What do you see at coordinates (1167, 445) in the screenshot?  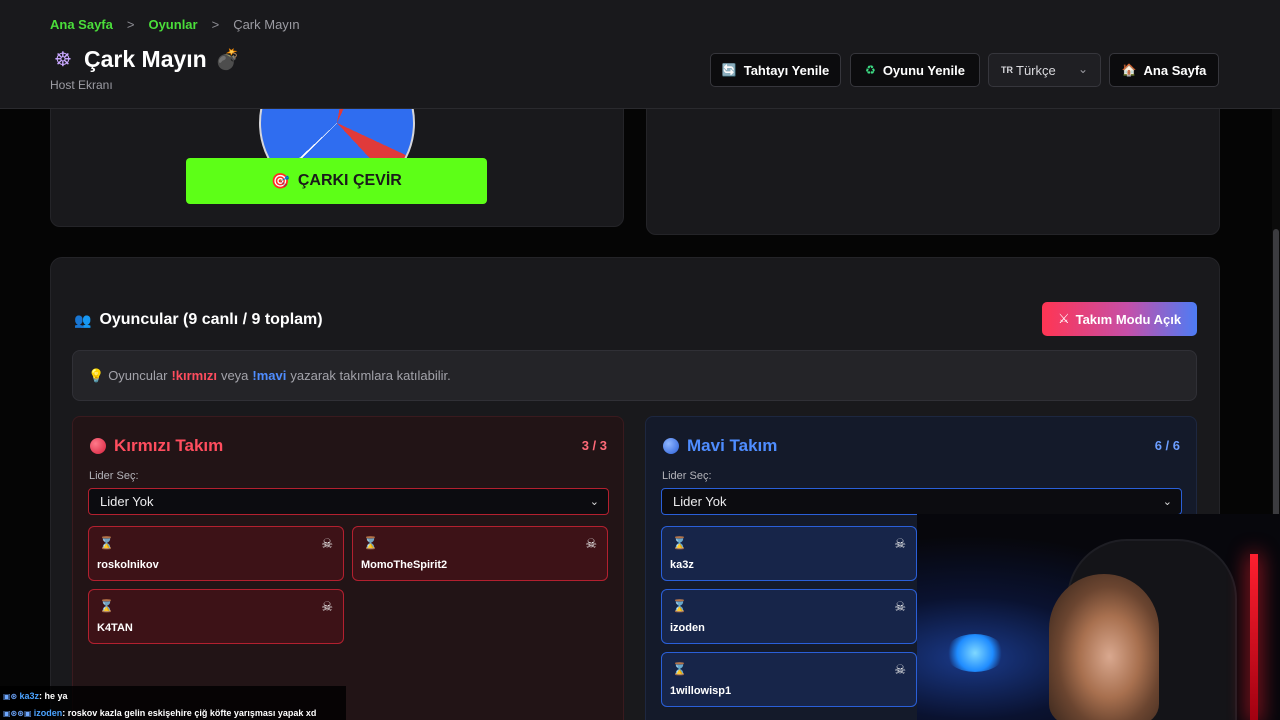 I see `blue-team-count: 6 / 6` at bounding box center [1167, 445].